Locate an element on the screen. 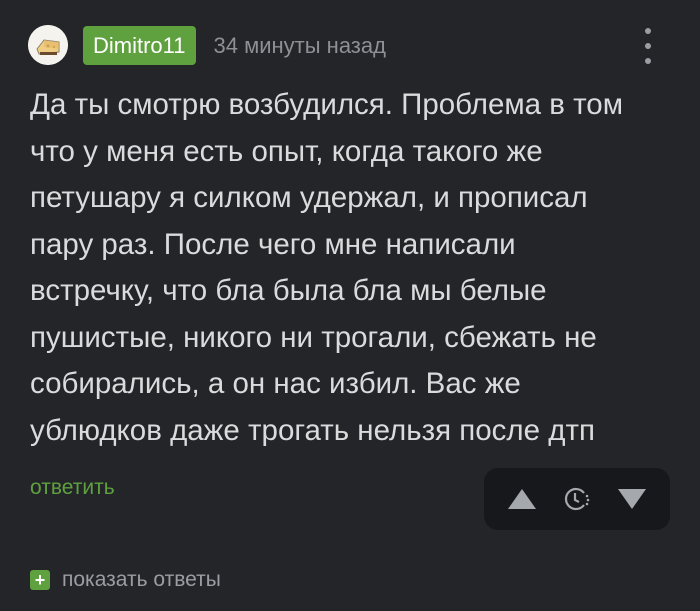 The width and height of the screenshot is (700, 611). vote-panel is located at coordinates (577, 499).